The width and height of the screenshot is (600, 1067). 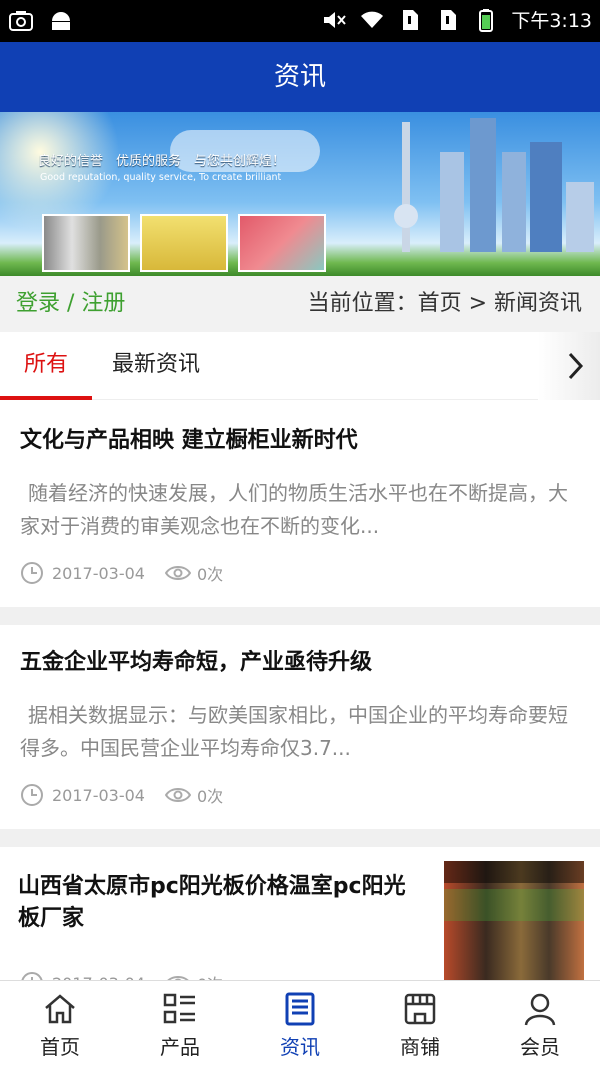 What do you see at coordinates (60, 1047) in the screenshot?
I see `nav-home-label: 首页` at bounding box center [60, 1047].